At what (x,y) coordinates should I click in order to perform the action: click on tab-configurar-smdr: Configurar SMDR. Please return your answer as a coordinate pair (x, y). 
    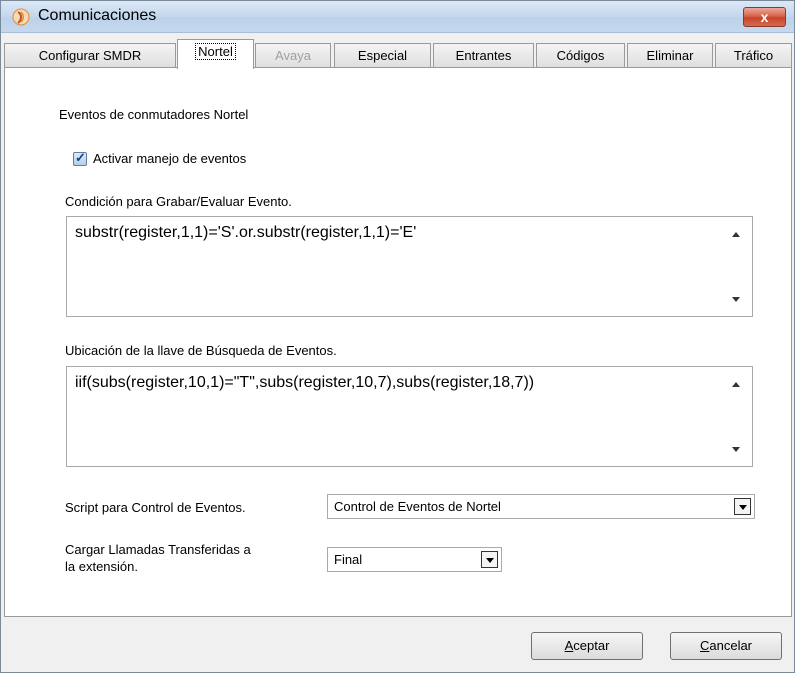
    Looking at the image, I should click on (90, 55).